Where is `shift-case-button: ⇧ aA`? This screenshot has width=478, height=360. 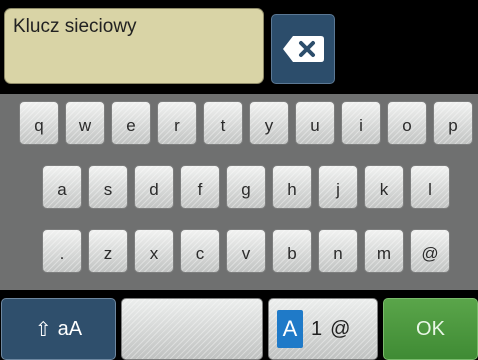
shift-case-button: ⇧ aA is located at coordinates (58, 329).